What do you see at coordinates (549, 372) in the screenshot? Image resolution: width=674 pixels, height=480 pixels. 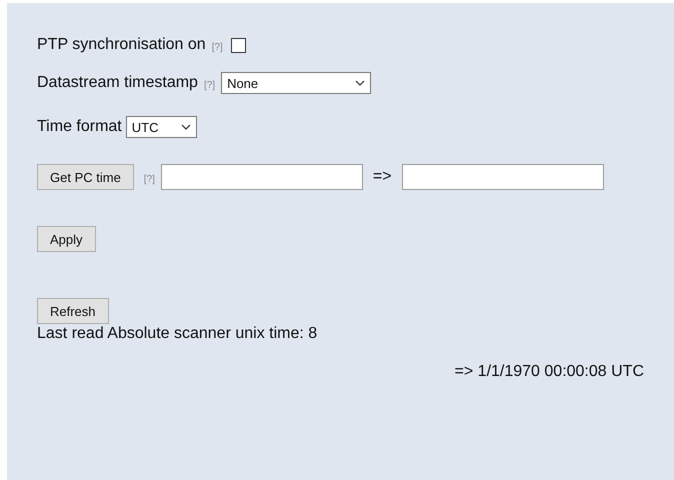 I see `converted-time-text: => 1/1/1970 00:00:08 UTC` at bounding box center [549, 372].